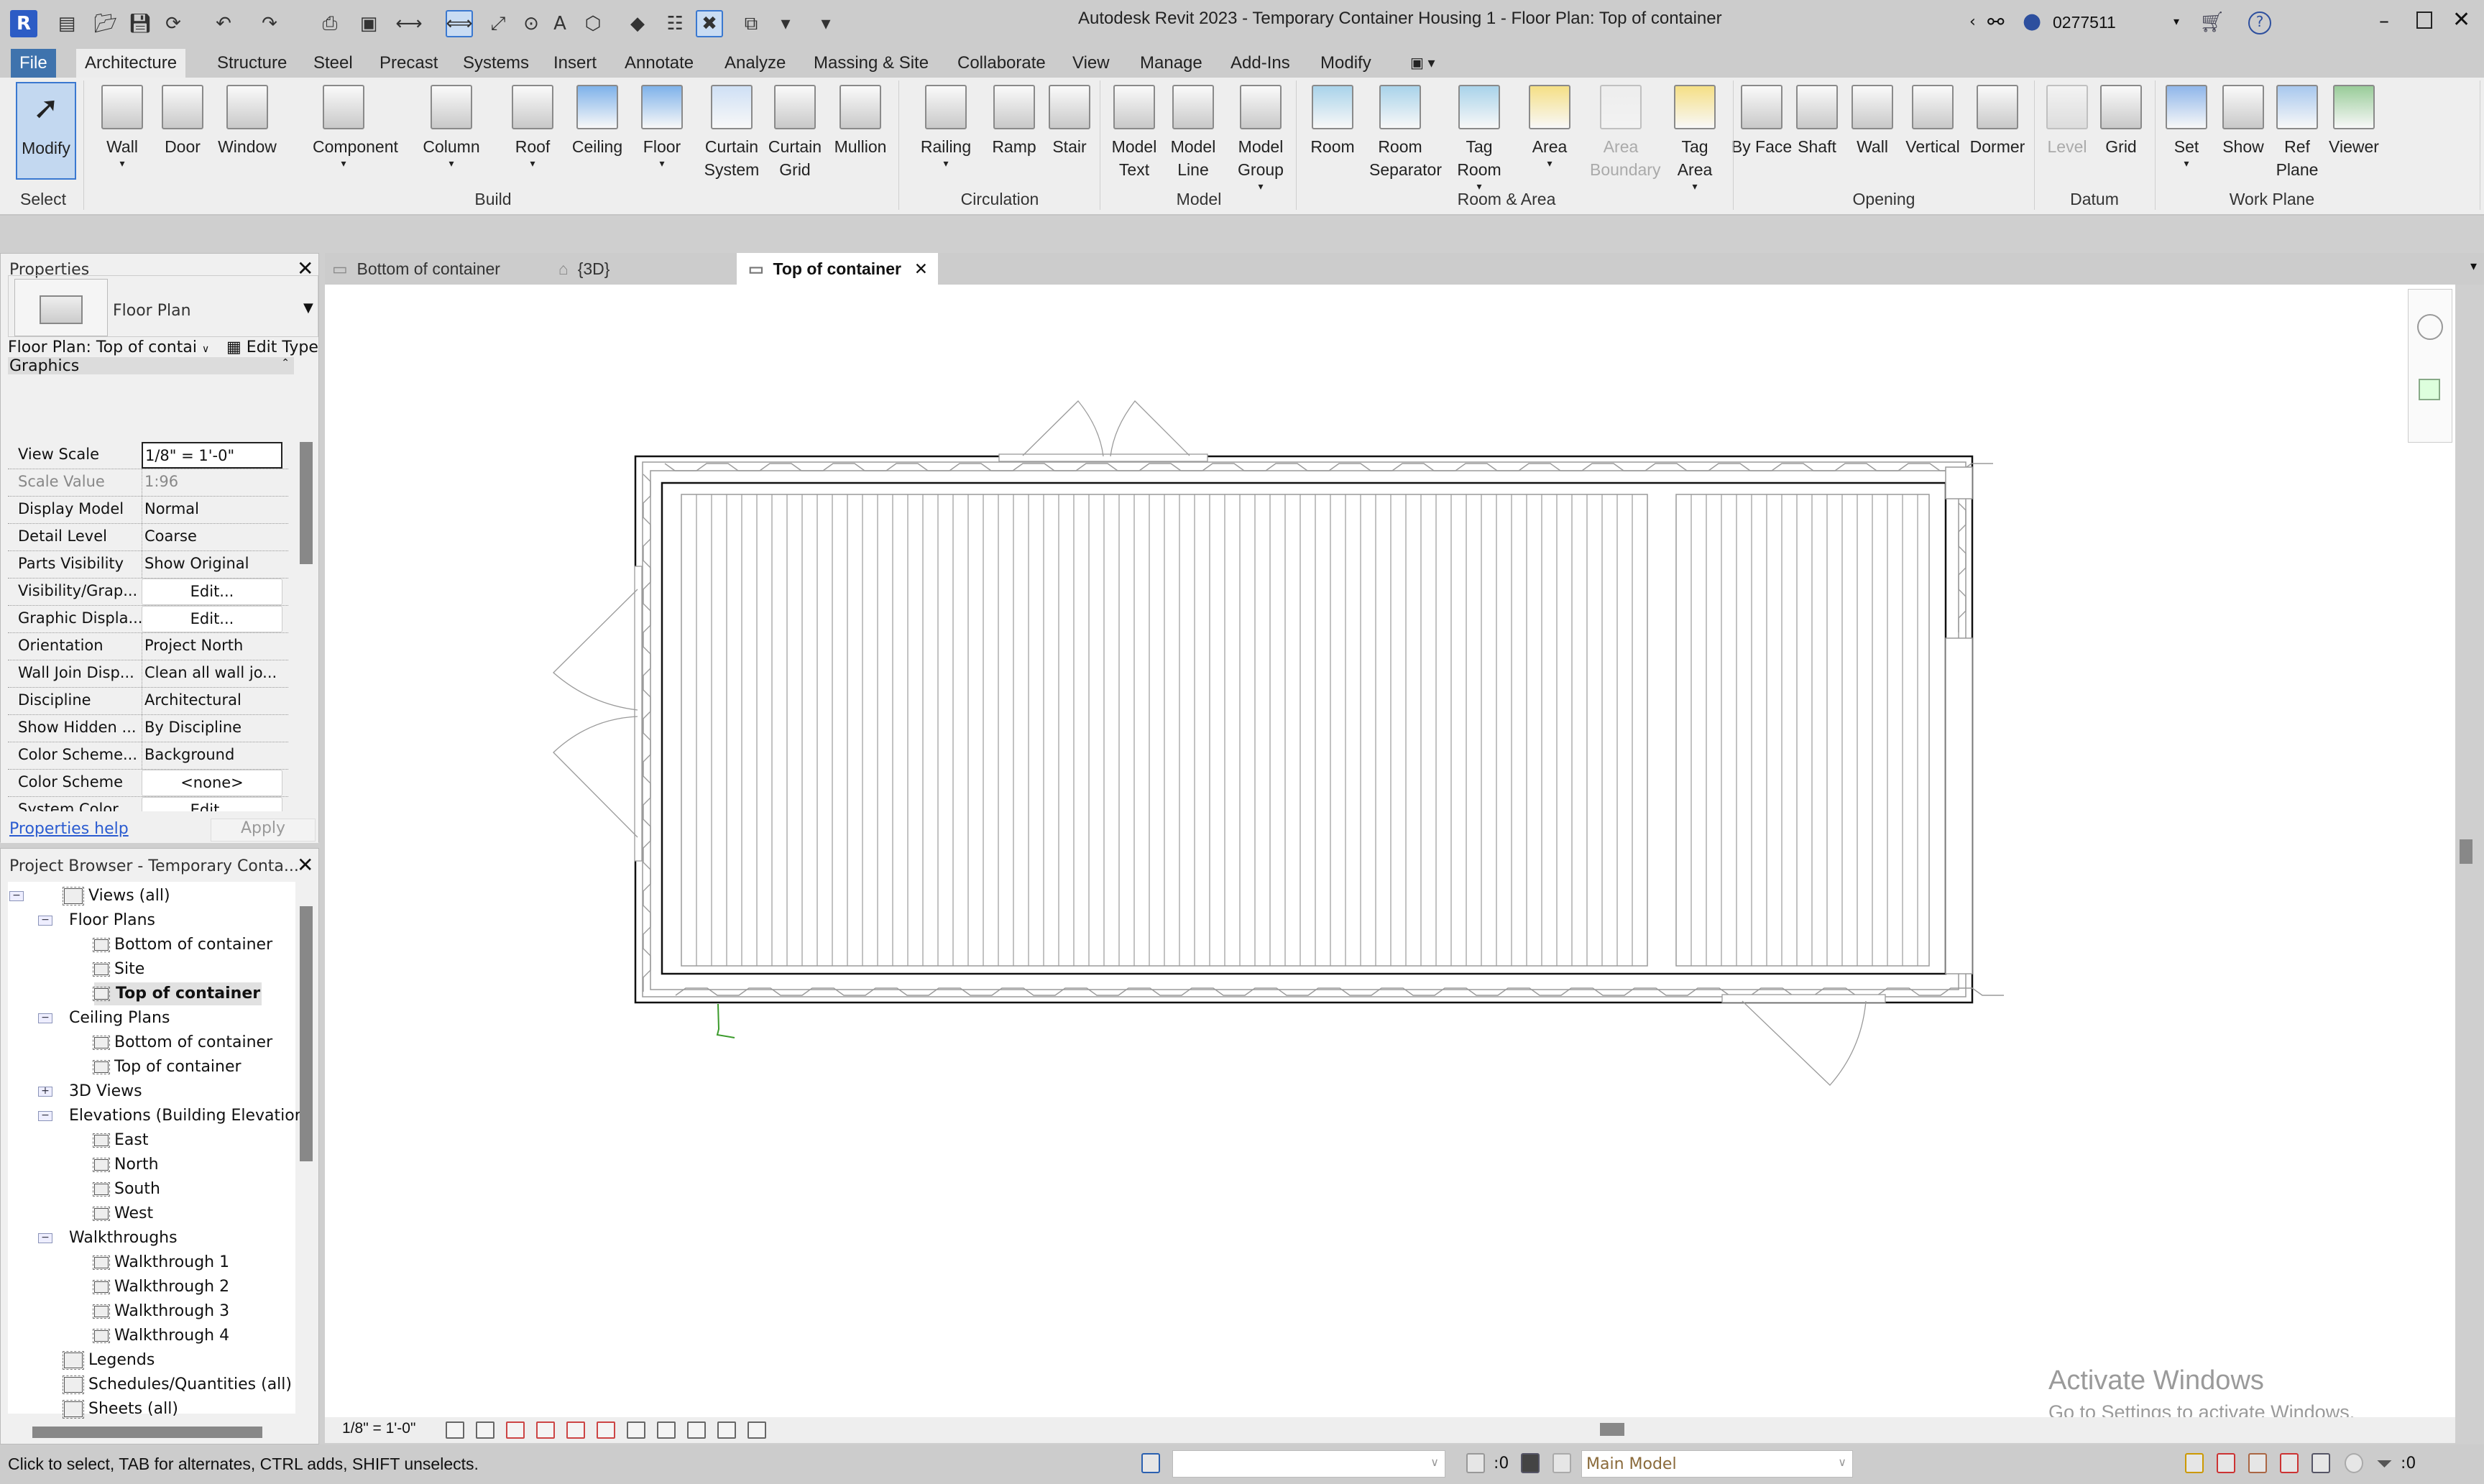  Describe the element at coordinates (496, 64) in the screenshot. I see `ribbon-tab-systems: Systems` at that location.